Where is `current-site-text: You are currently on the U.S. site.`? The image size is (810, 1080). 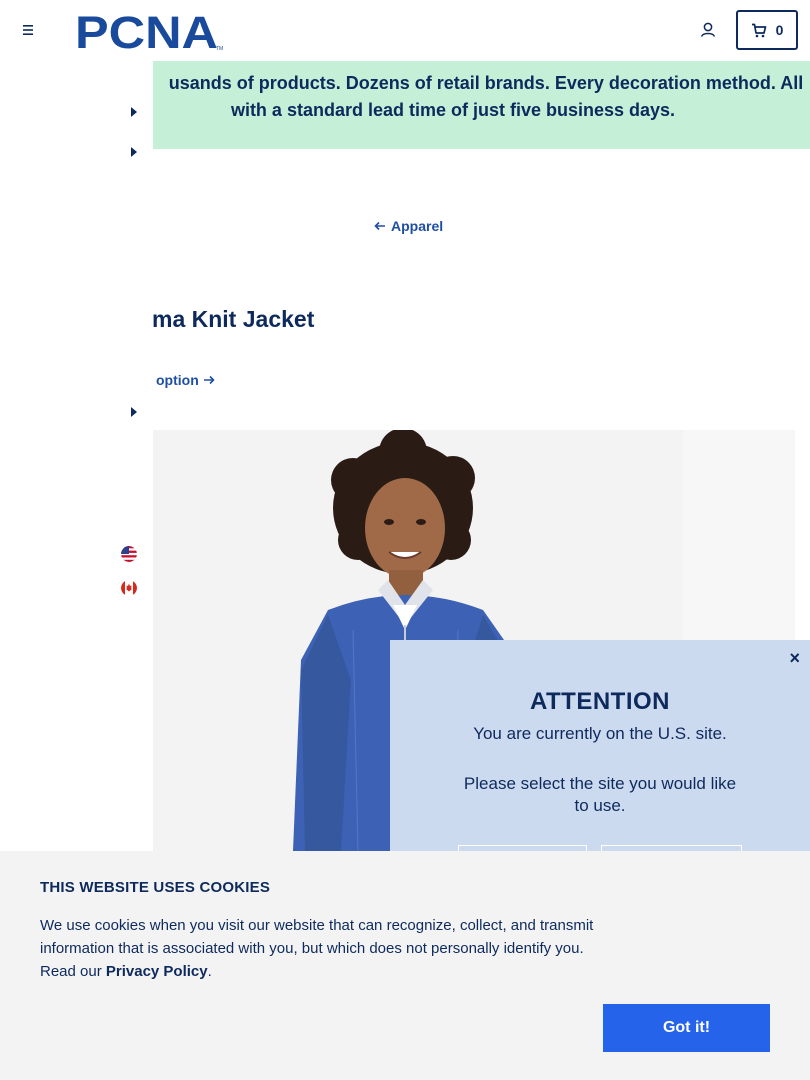 current-site-text: You are currently on the U.S. site. is located at coordinates (600, 733).